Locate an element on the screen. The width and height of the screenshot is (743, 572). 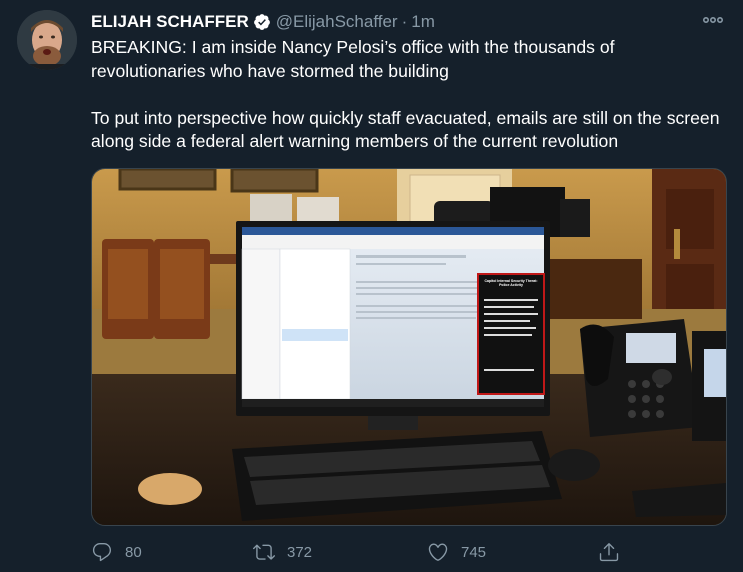
like-count: 745 is located at coordinates (474, 552).